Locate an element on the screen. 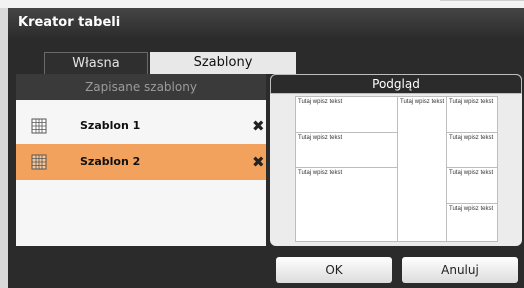 The image size is (524, 288). template-label: Szablon 1 is located at coordinates (110, 125).